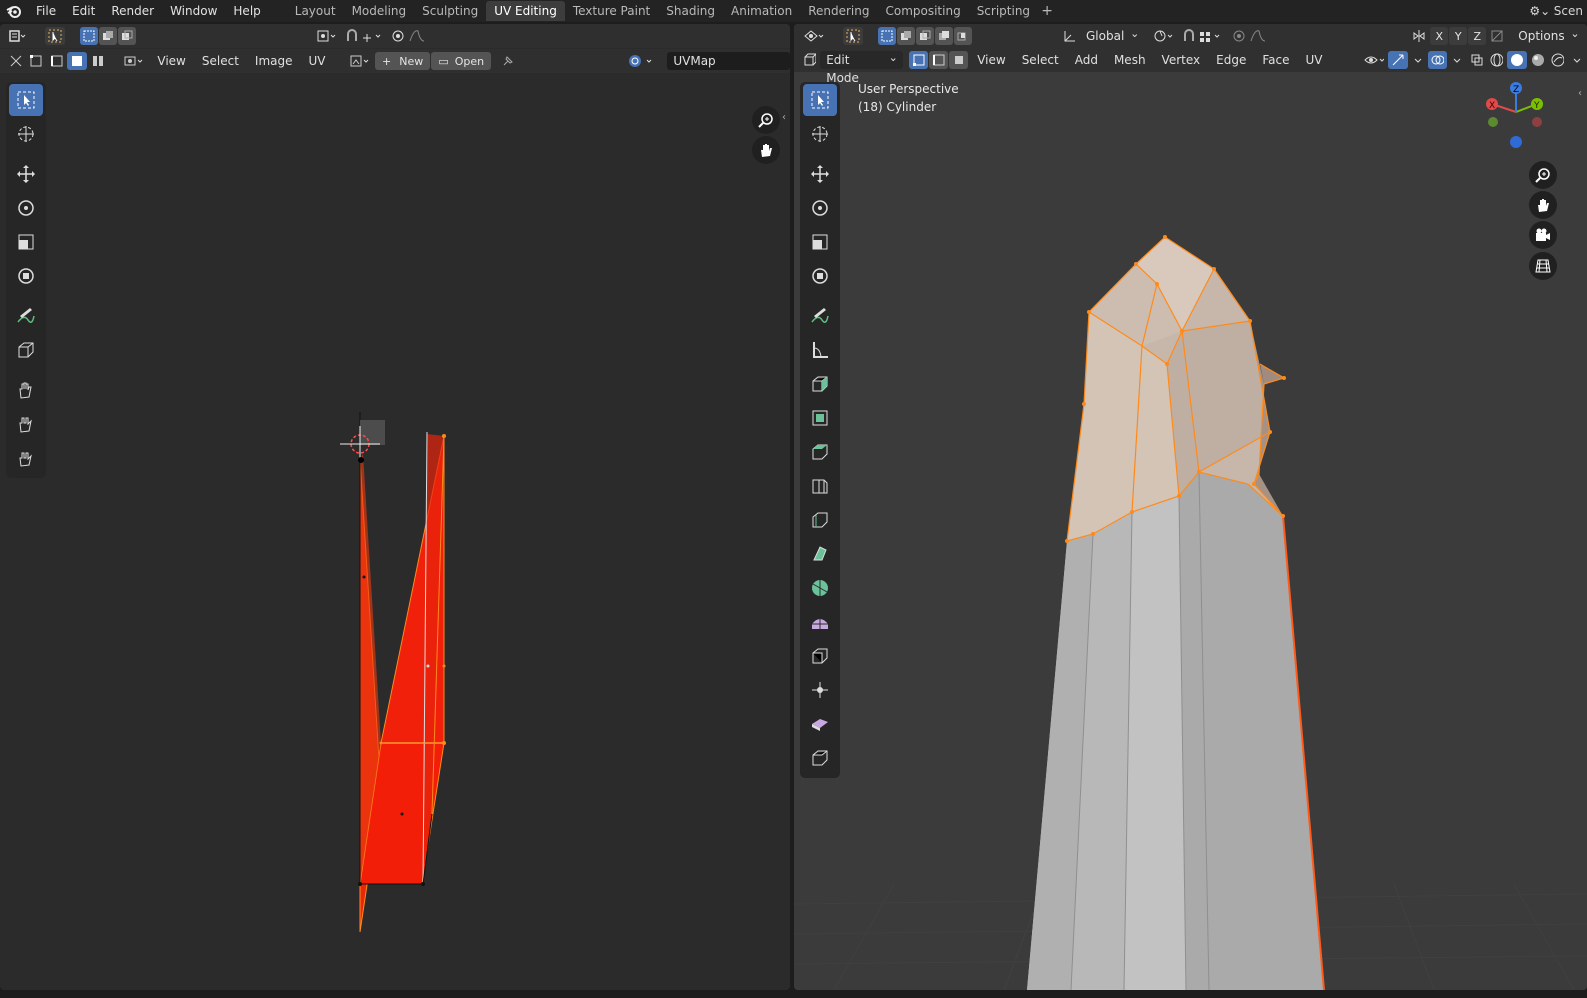 This screenshot has height=998, width=1587. What do you see at coordinates (97, 61) in the screenshot?
I see `island-select-mode-icon` at bounding box center [97, 61].